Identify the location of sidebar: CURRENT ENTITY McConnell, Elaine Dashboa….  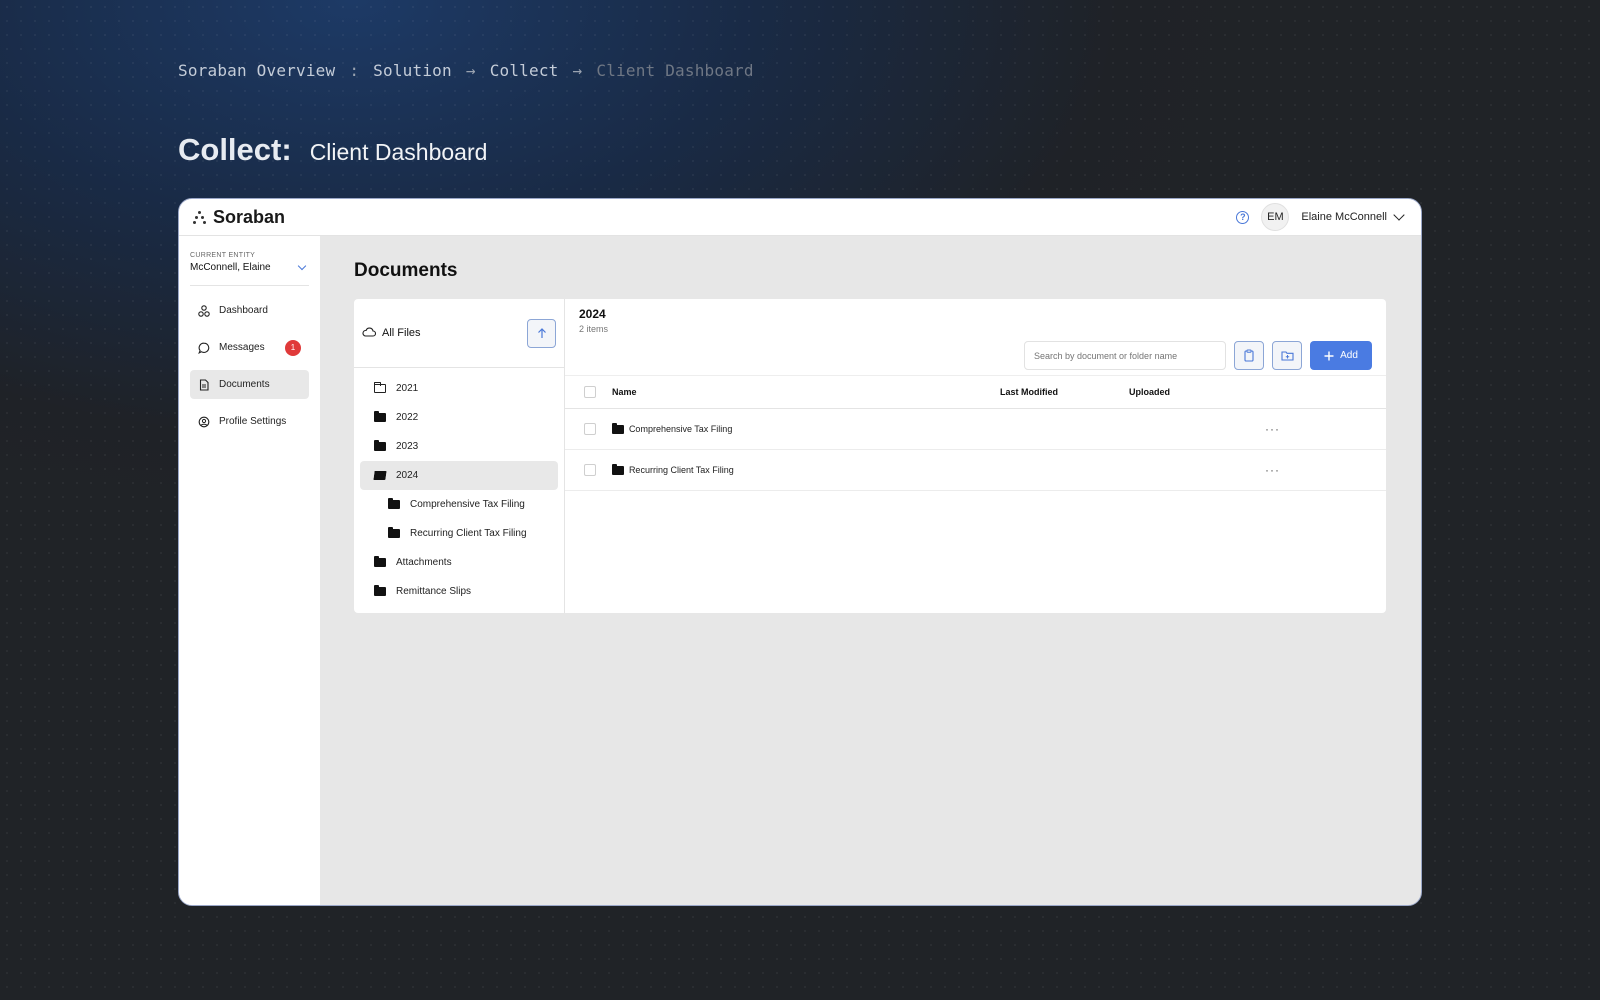
(249, 570).